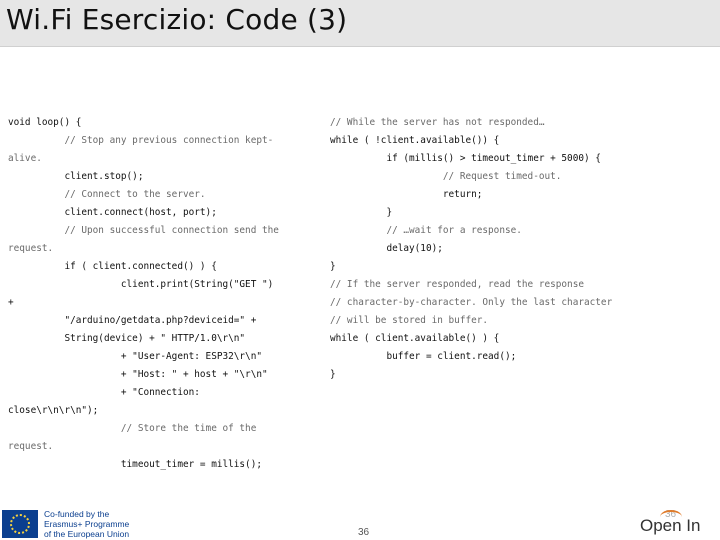  Describe the element at coordinates (386, 248) in the screenshot. I see `code-line: delay(10);` at that location.